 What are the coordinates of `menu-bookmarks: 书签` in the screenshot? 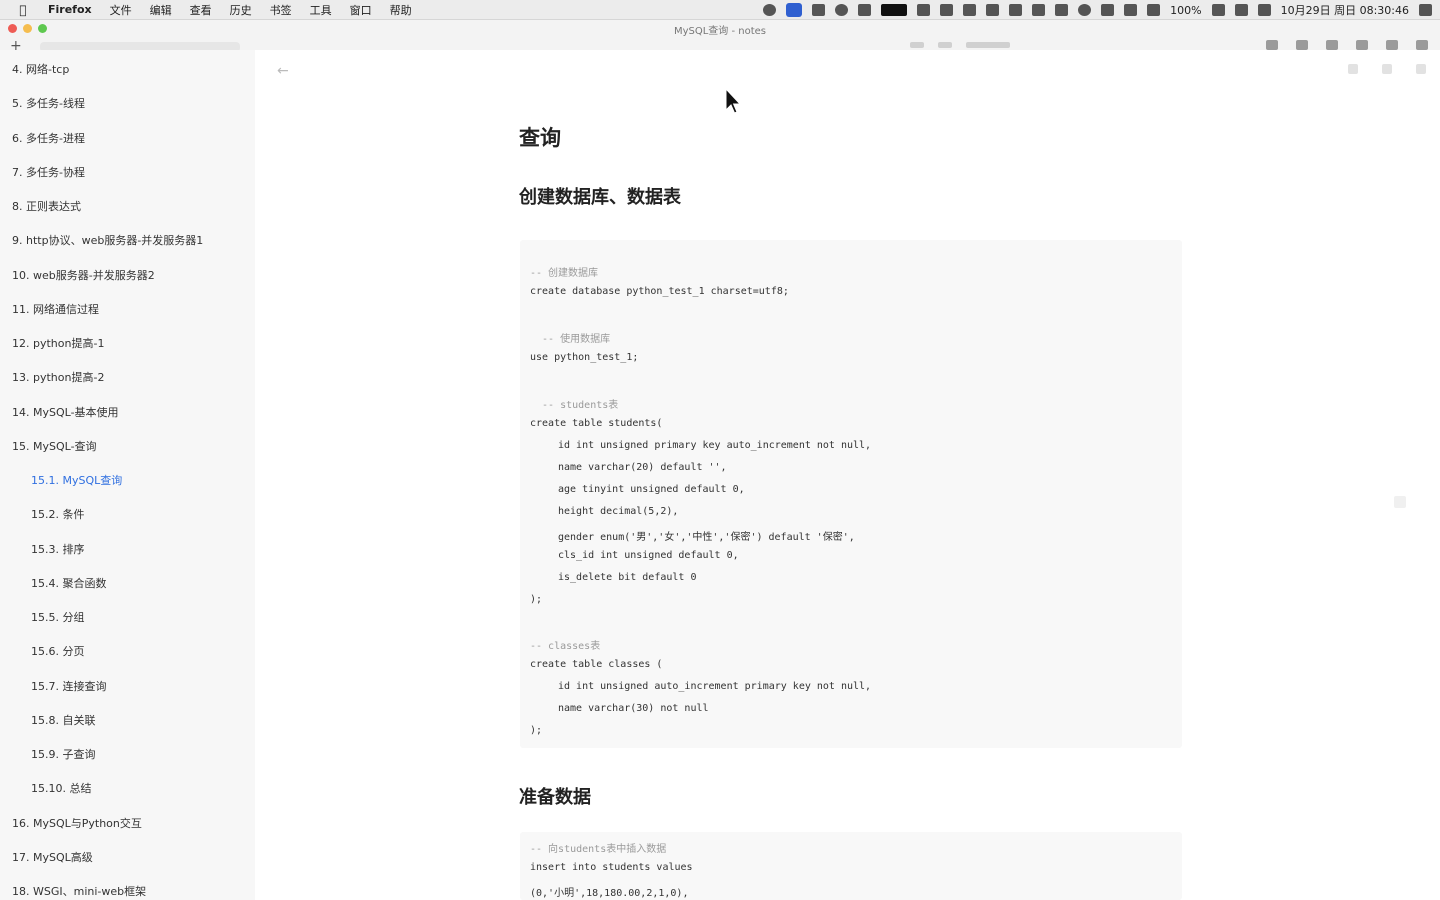 It's located at (281, 10).